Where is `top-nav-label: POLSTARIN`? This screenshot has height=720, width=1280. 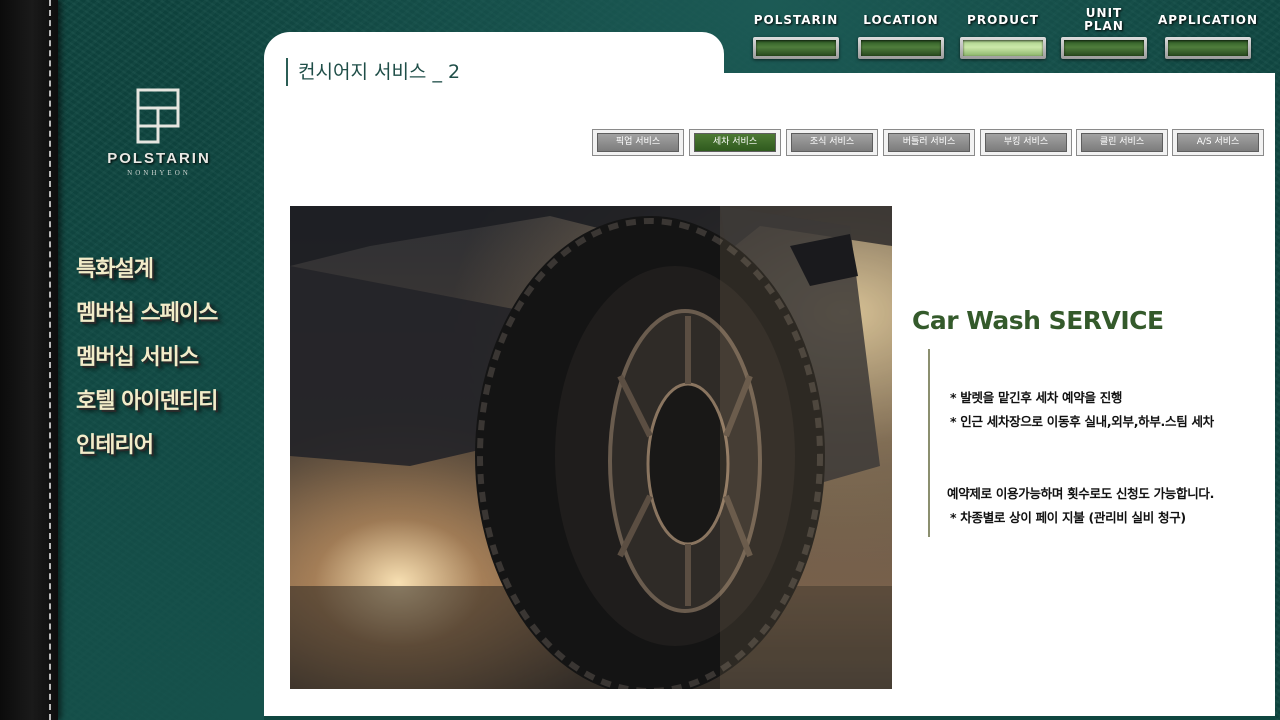 top-nav-label: POLSTARIN is located at coordinates (796, 19).